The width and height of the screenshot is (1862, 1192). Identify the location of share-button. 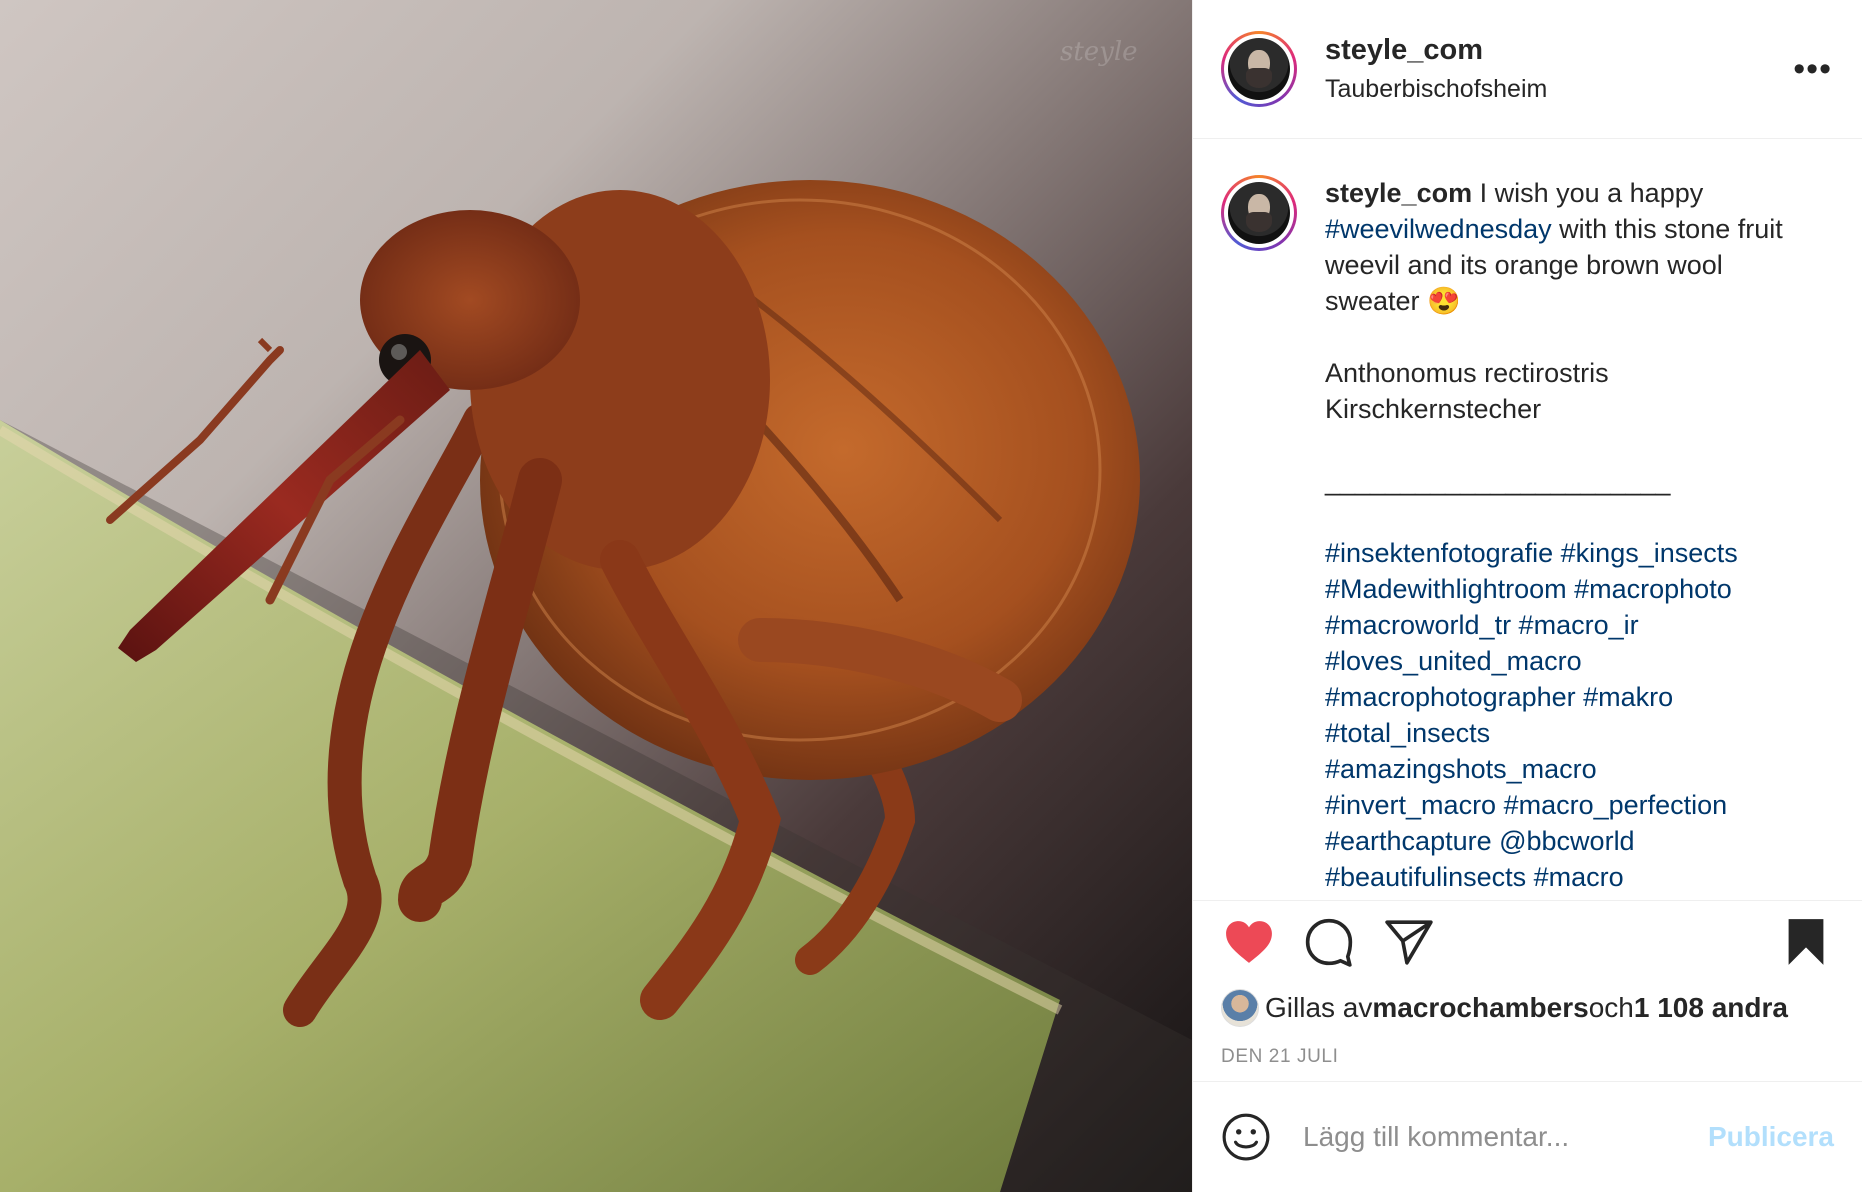
(1409, 942).